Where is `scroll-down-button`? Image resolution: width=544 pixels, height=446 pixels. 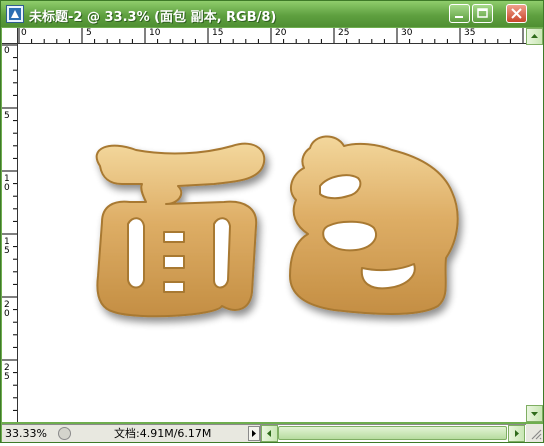
scroll-down-button is located at coordinates (534, 413).